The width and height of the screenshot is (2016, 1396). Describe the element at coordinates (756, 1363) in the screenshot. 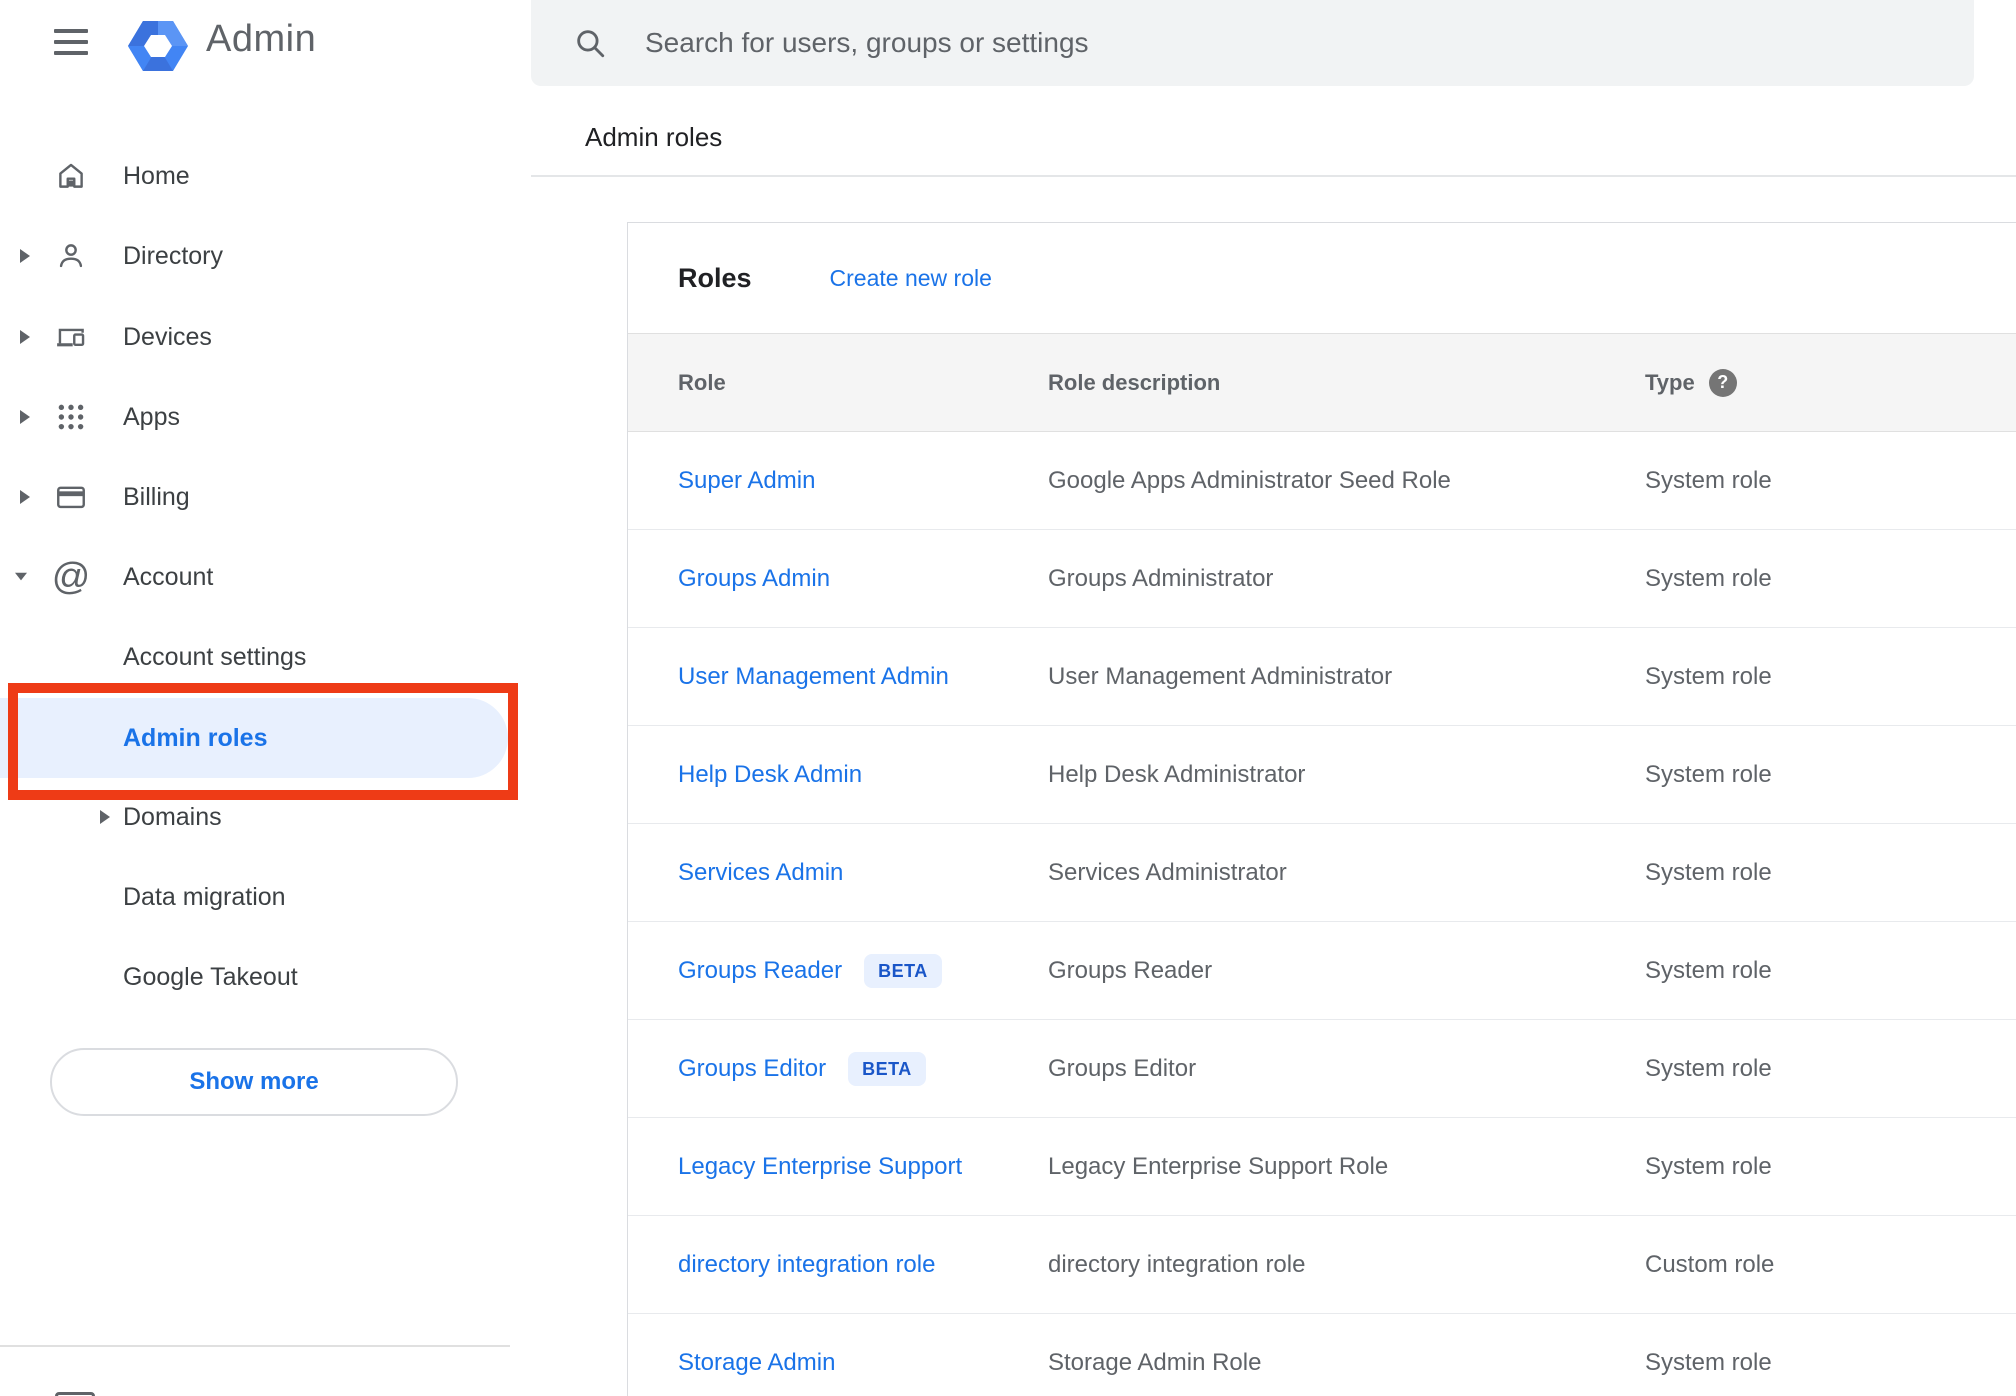

I see `role-link: Storage Admin` at that location.